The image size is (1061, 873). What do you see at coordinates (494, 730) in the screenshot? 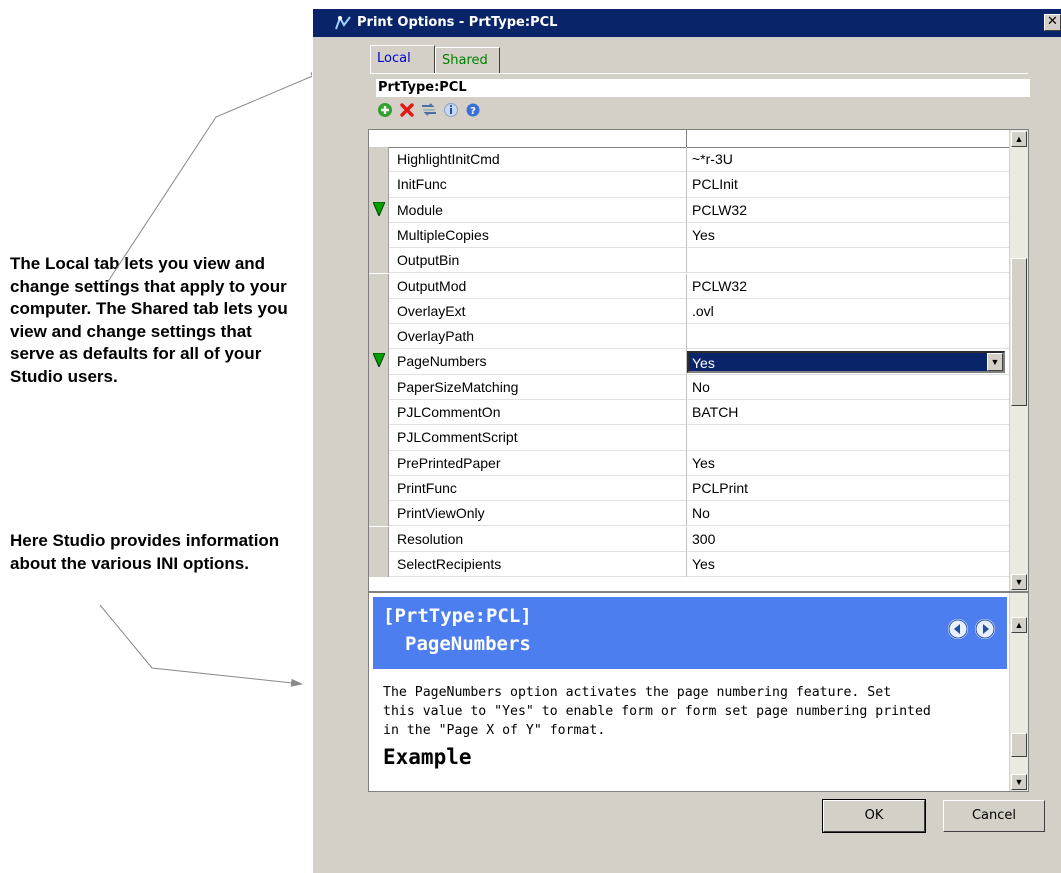
I see `help-line: in the "Page X of Y" format.` at bounding box center [494, 730].